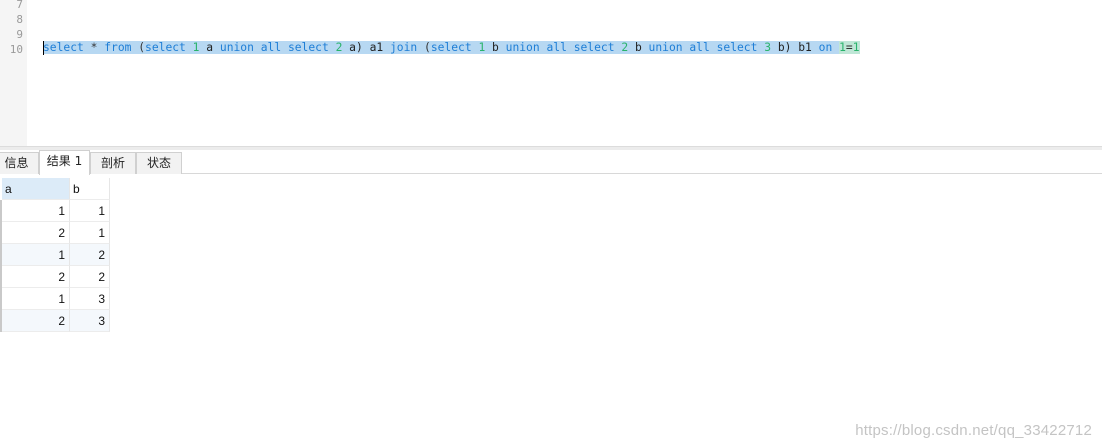 The image size is (1102, 447). I want to click on line-number: 7, so click(19, 5).